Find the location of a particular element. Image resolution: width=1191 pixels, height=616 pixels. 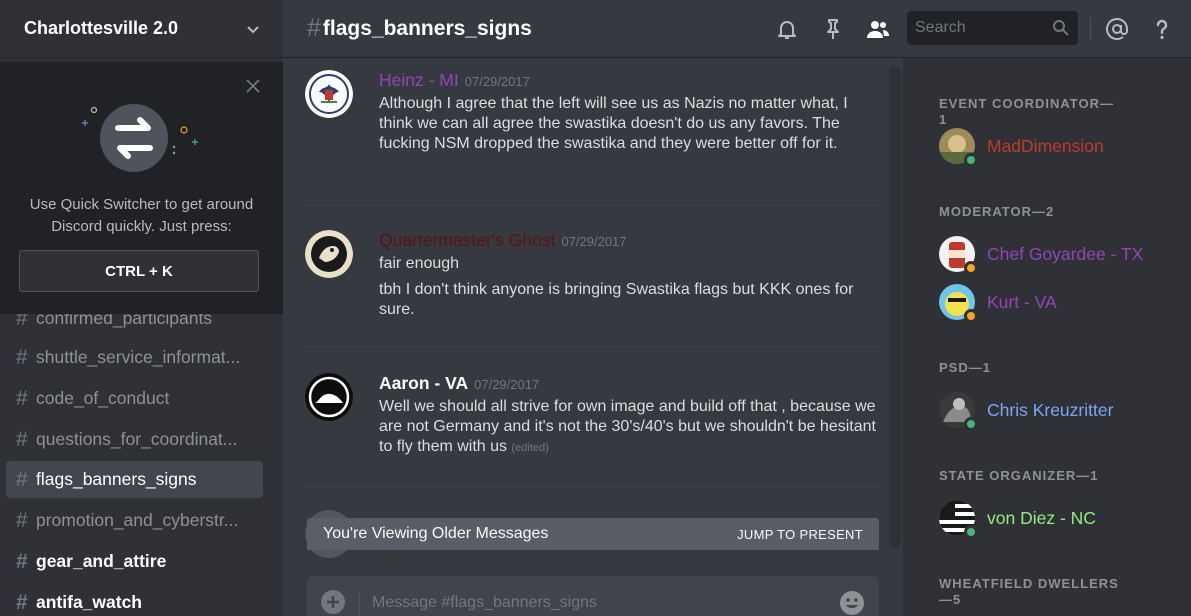

member-item: Kurt - VA is located at coordinates (1059, 302).